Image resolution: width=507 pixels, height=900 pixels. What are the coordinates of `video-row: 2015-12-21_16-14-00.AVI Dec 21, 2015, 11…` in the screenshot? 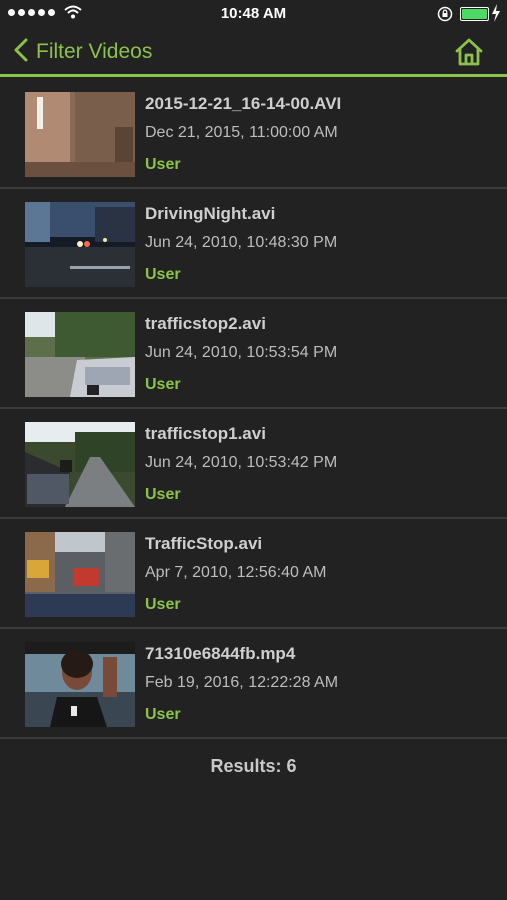 It's located at (253, 134).